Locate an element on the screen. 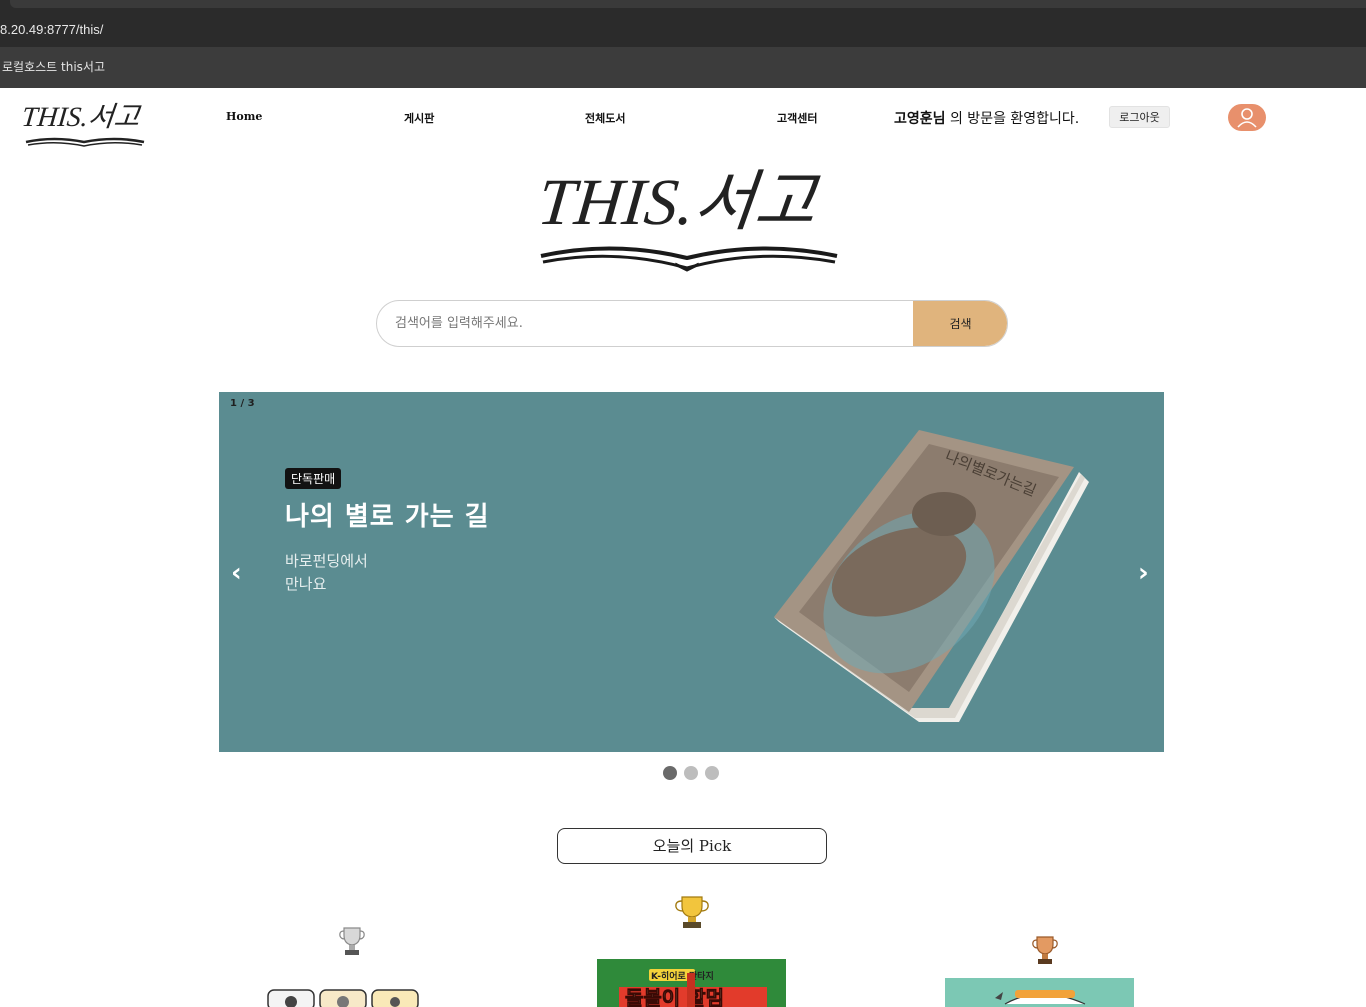 The width and height of the screenshot is (1366, 1007). address-bar: 8.20.49:8777/this/ is located at coordinates (51, 29).